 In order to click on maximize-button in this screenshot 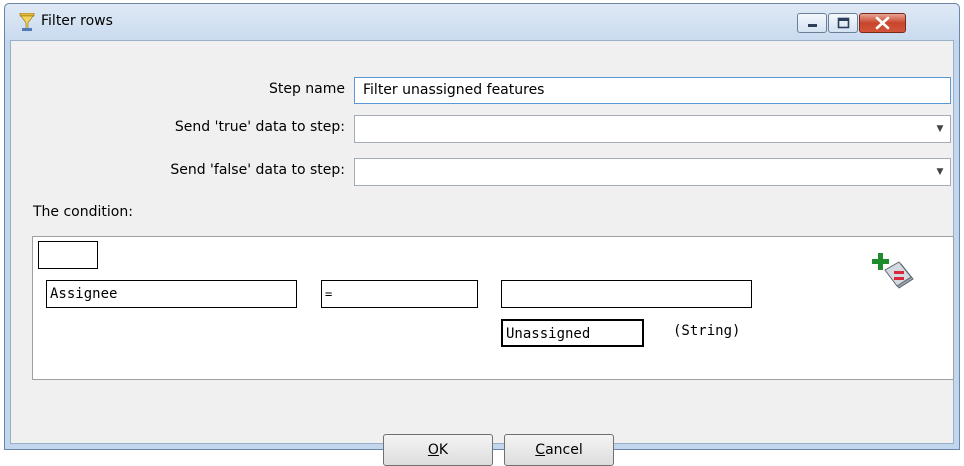, I will do `click(843, 23)`.